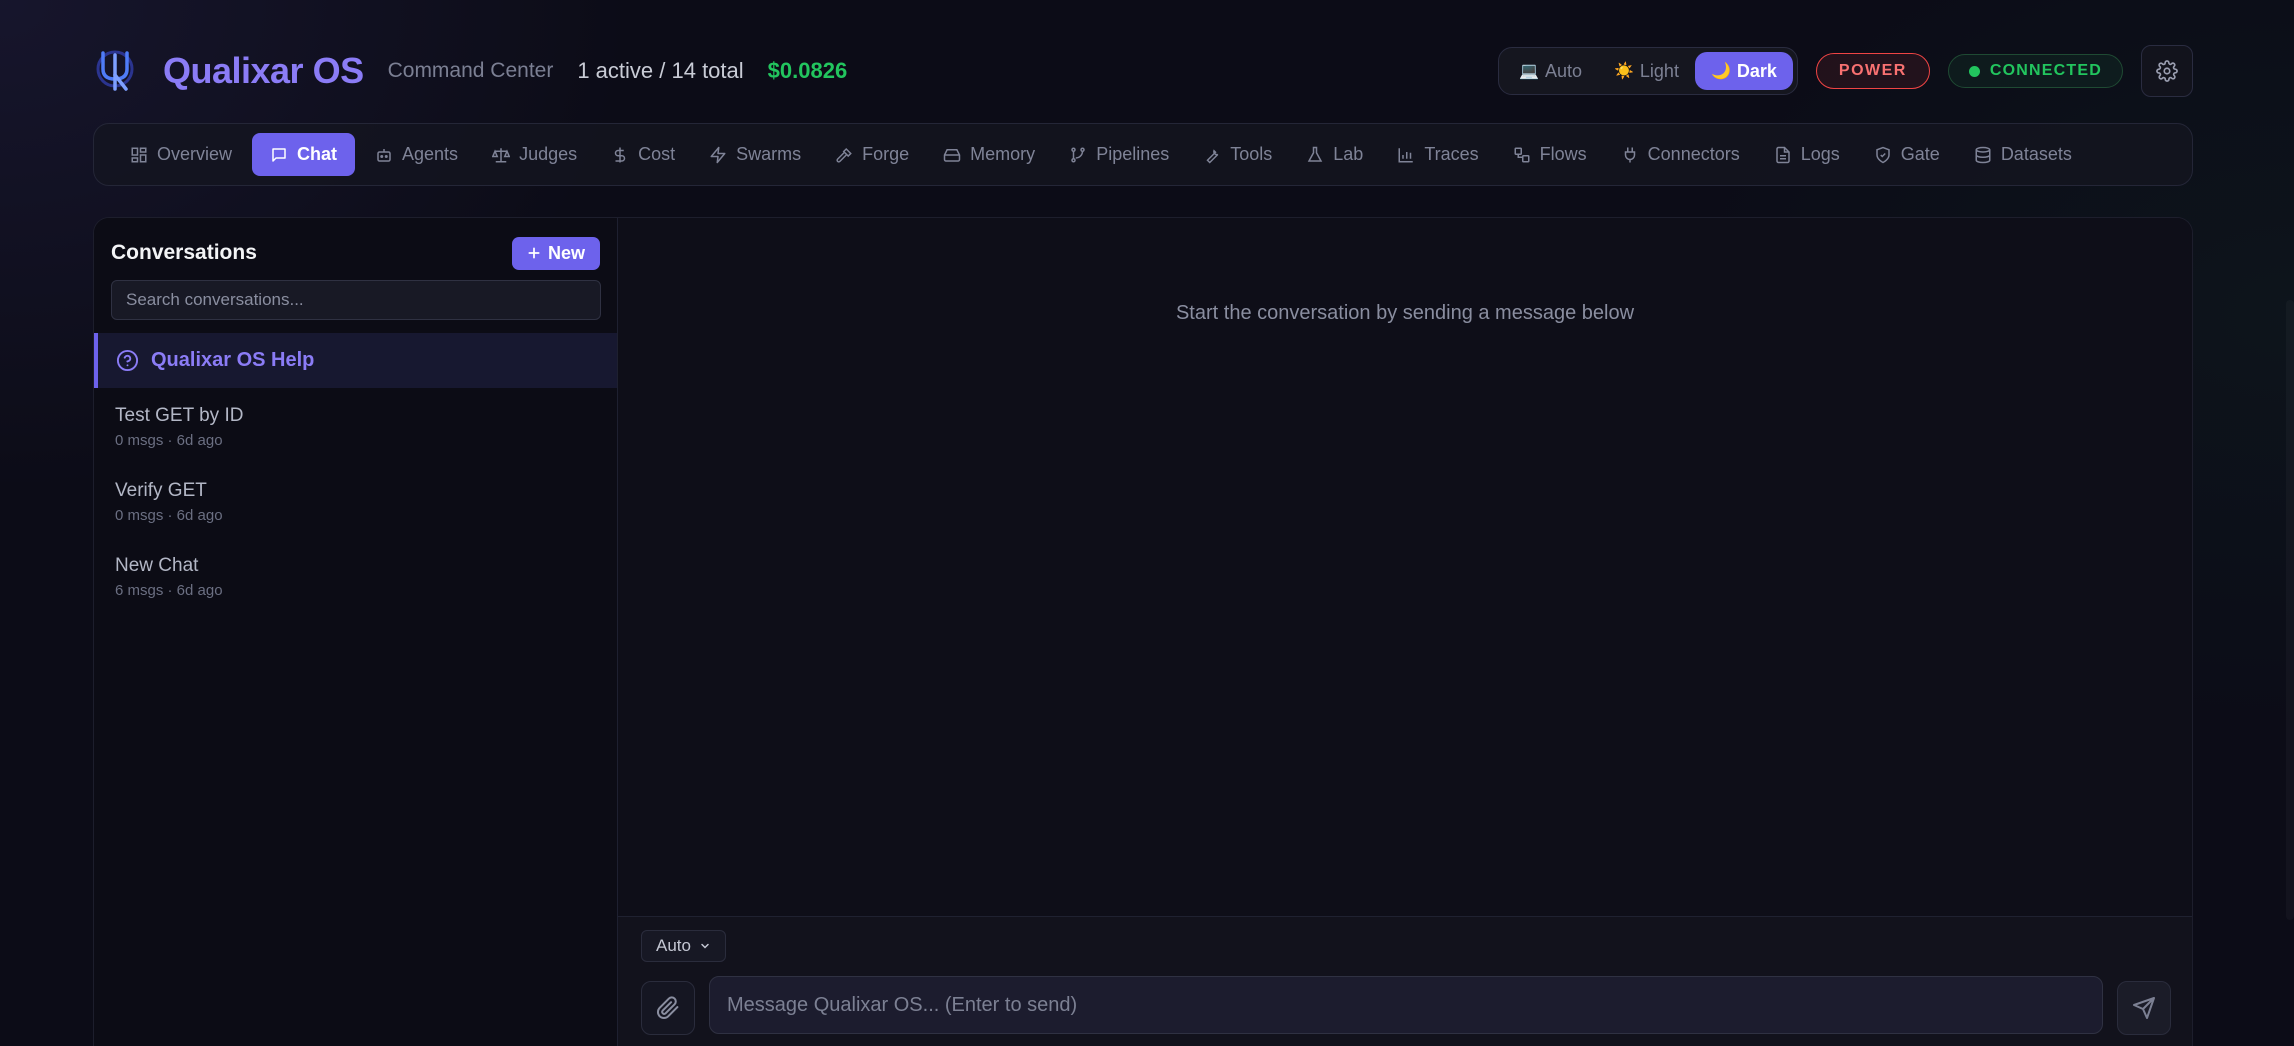 Image resolution: width=2294 pixels, height=1046 pixels. Describe the element at coordinates (1406, 1005) in the screenshot. I see `message-input` at that location.